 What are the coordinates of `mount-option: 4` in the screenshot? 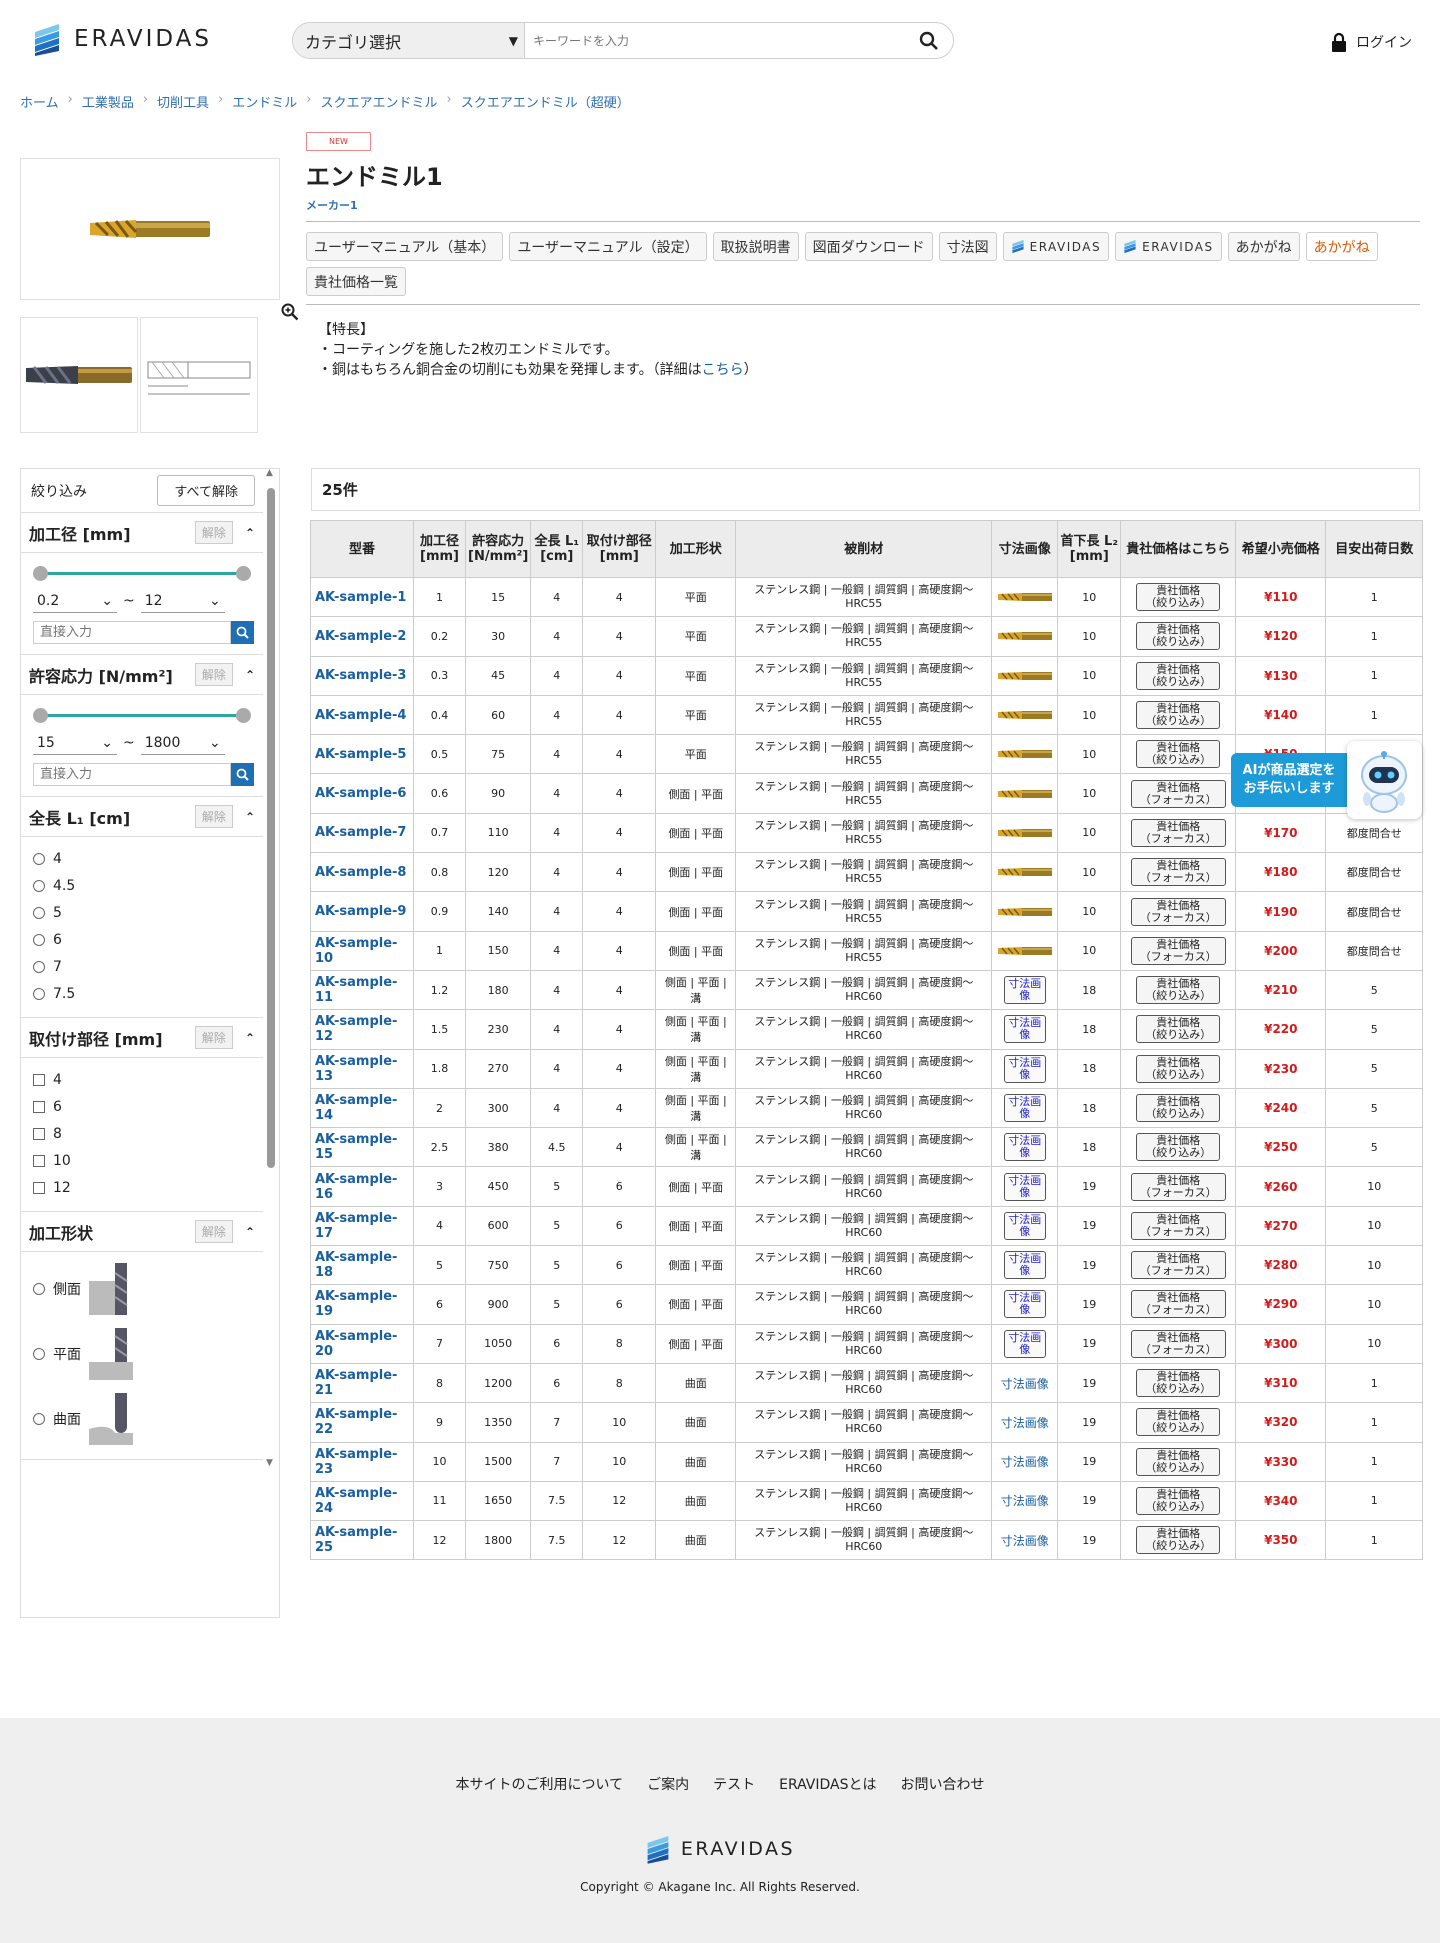 It's located at (148, 1079).